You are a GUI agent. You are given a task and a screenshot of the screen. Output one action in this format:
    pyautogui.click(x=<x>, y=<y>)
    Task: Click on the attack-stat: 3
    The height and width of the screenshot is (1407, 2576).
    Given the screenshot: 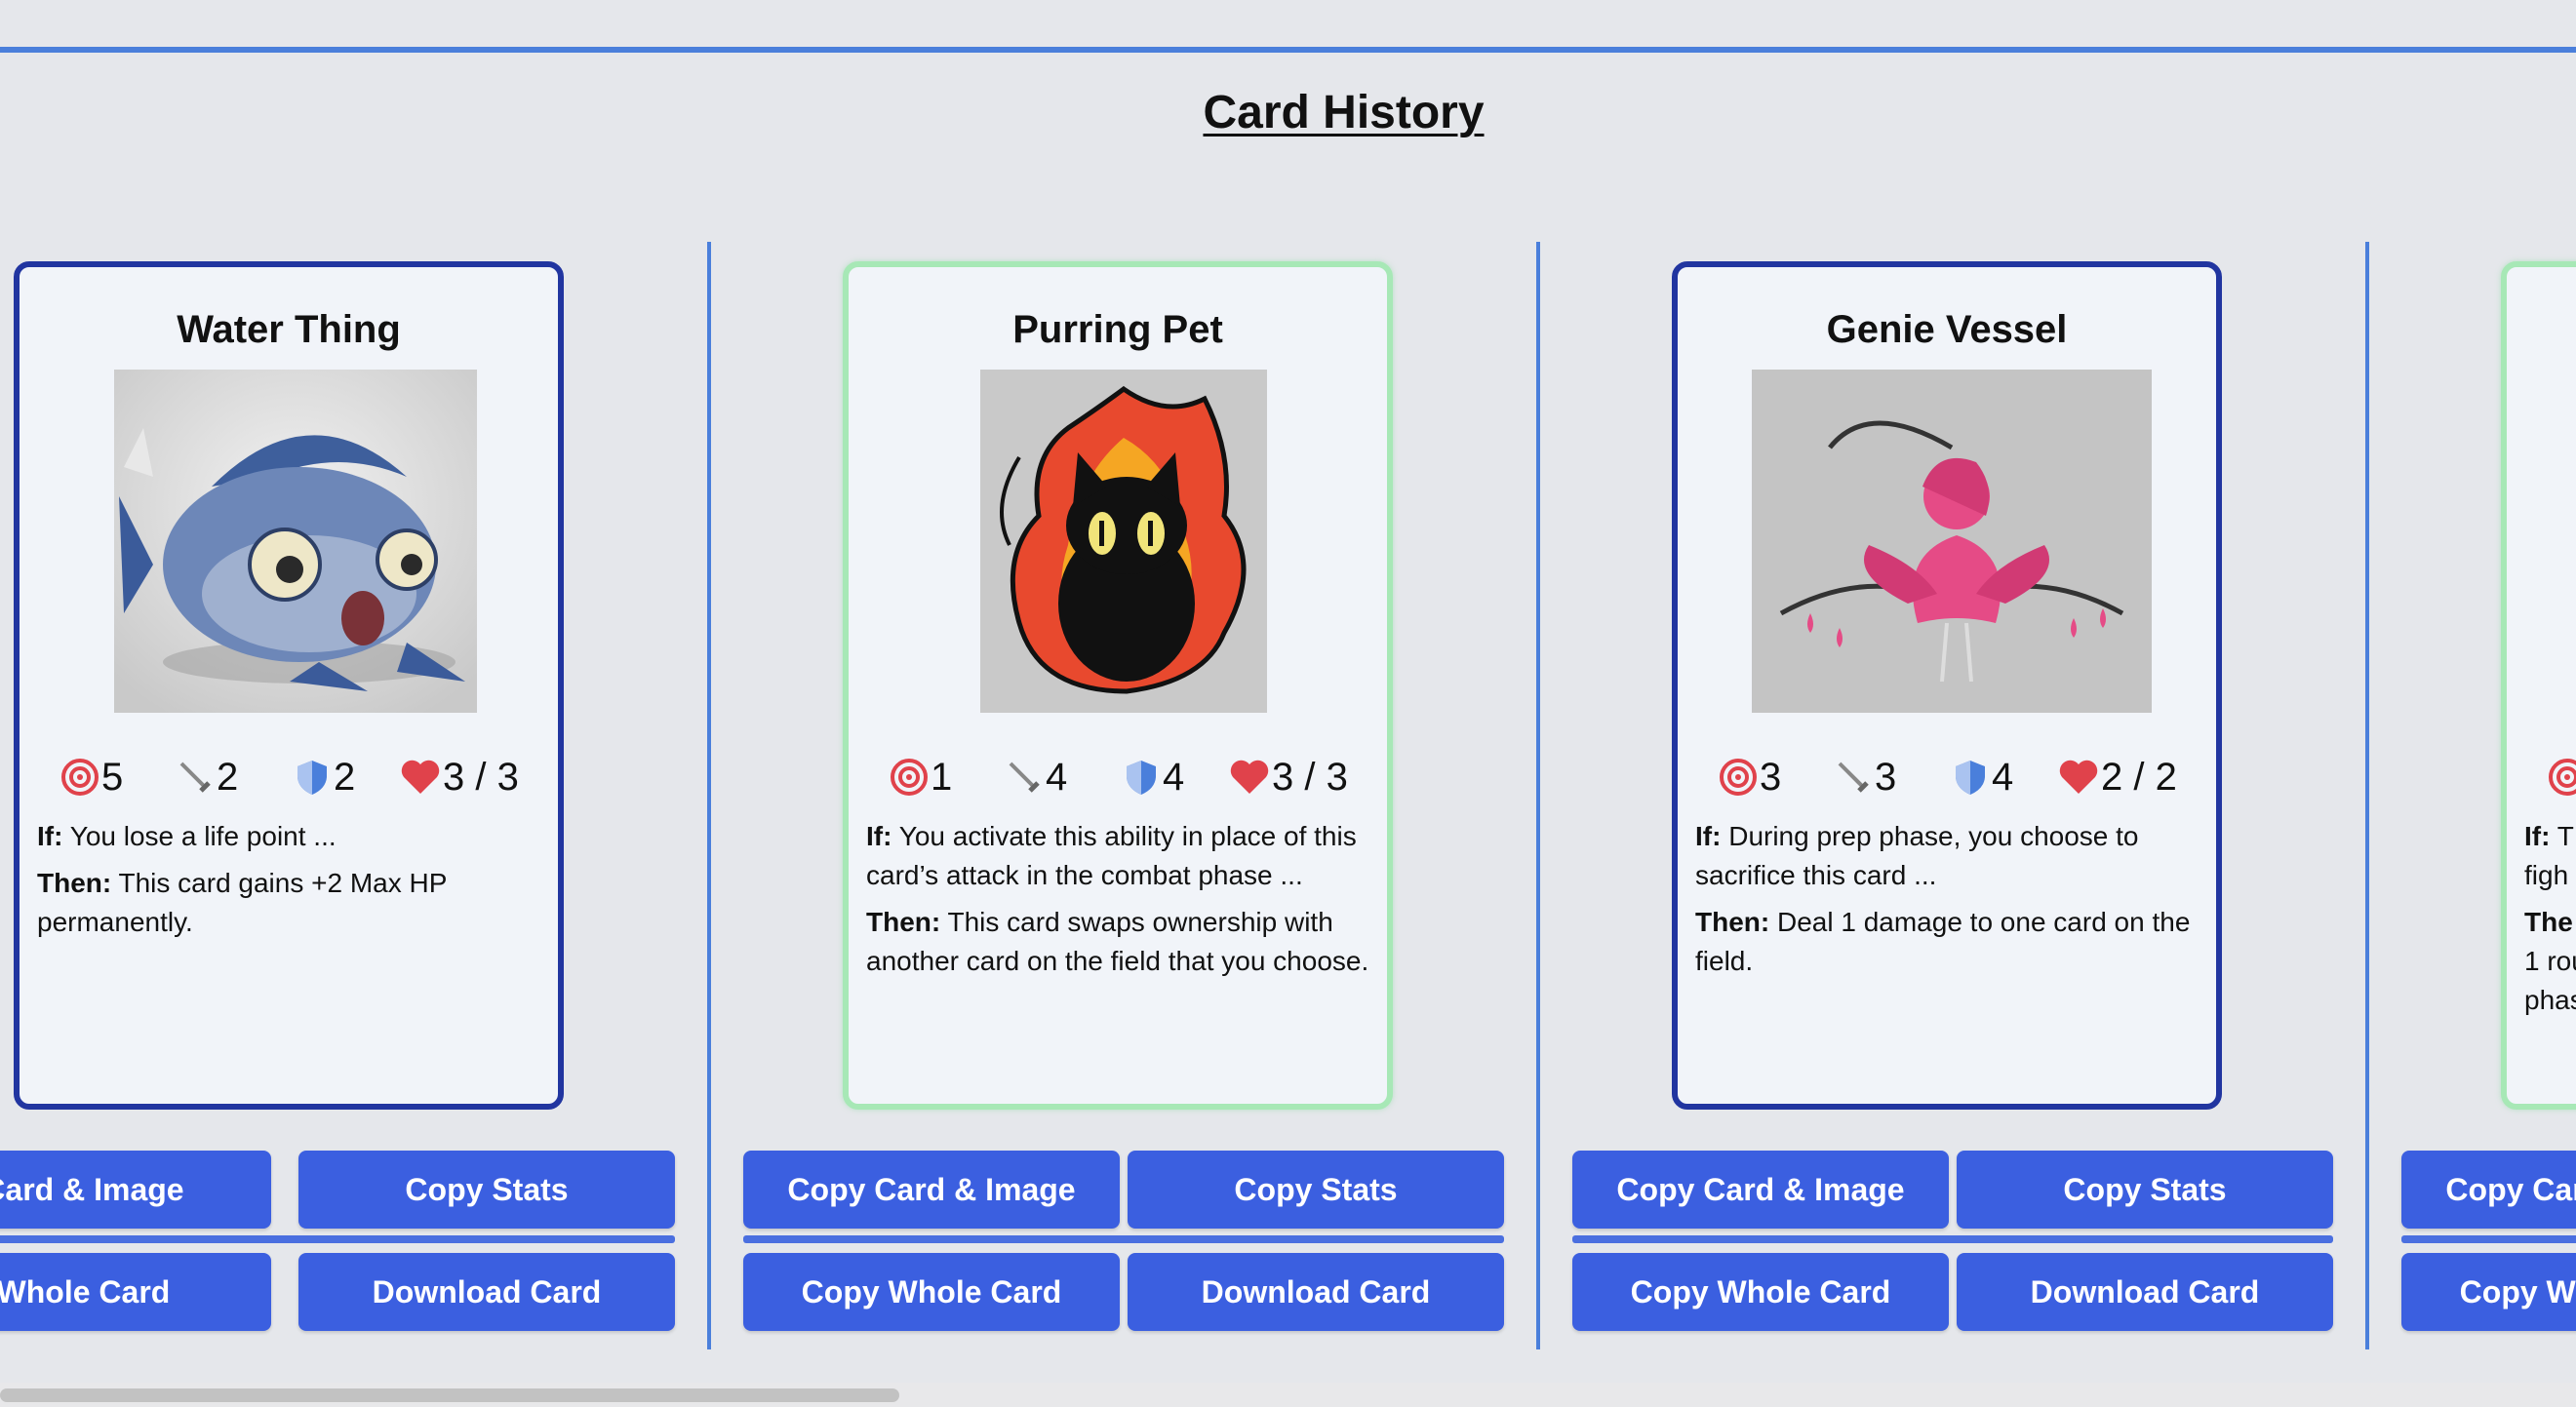 What is the action you would take?
    pyautogui.click(x=1865, y=777)
    